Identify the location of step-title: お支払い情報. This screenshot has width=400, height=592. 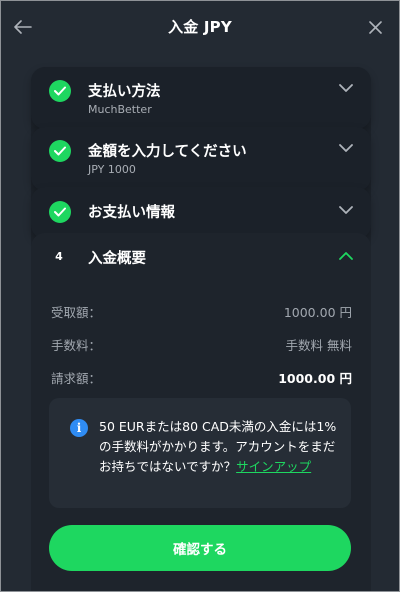
(131, 213).